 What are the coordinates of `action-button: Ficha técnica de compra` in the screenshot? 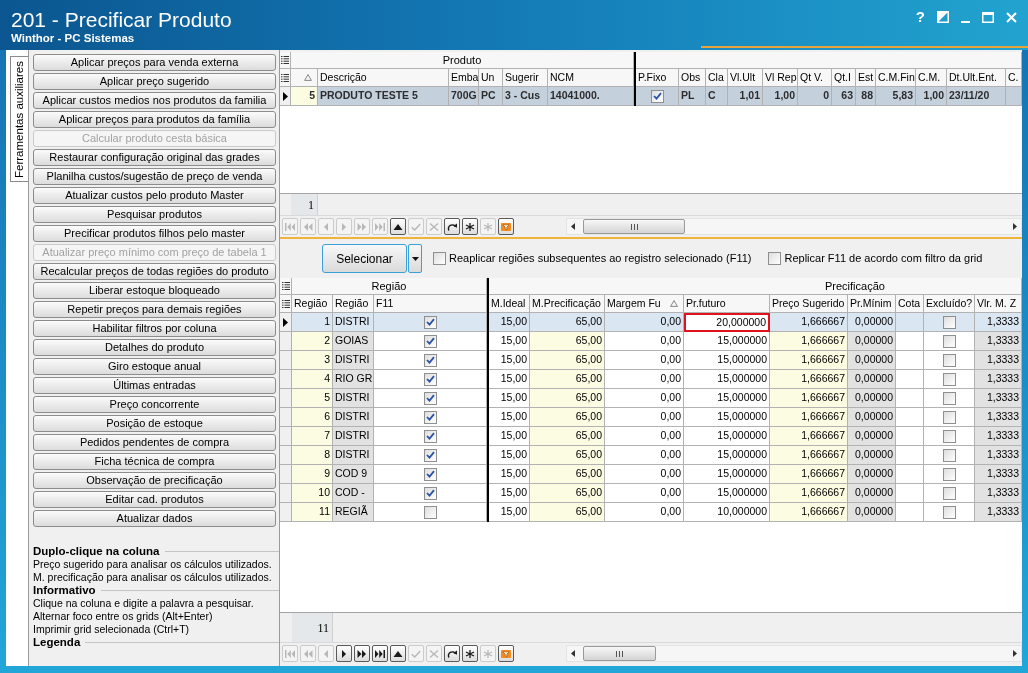 It's located at (154, 461).